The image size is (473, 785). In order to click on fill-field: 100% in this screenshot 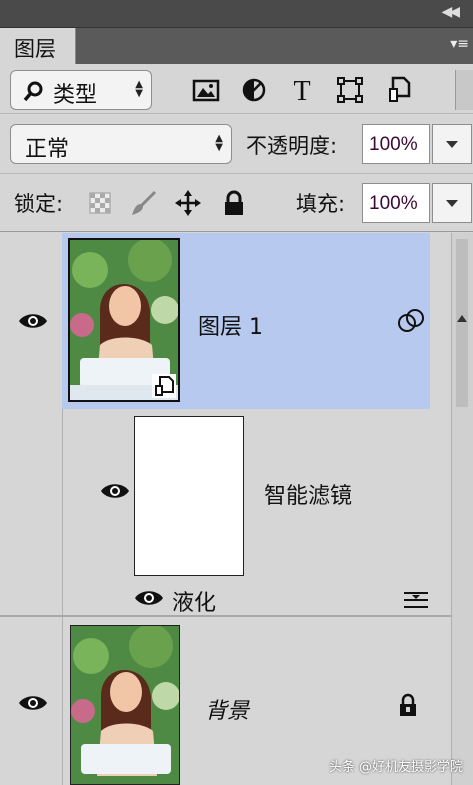, I will do `click(396, 203)`.